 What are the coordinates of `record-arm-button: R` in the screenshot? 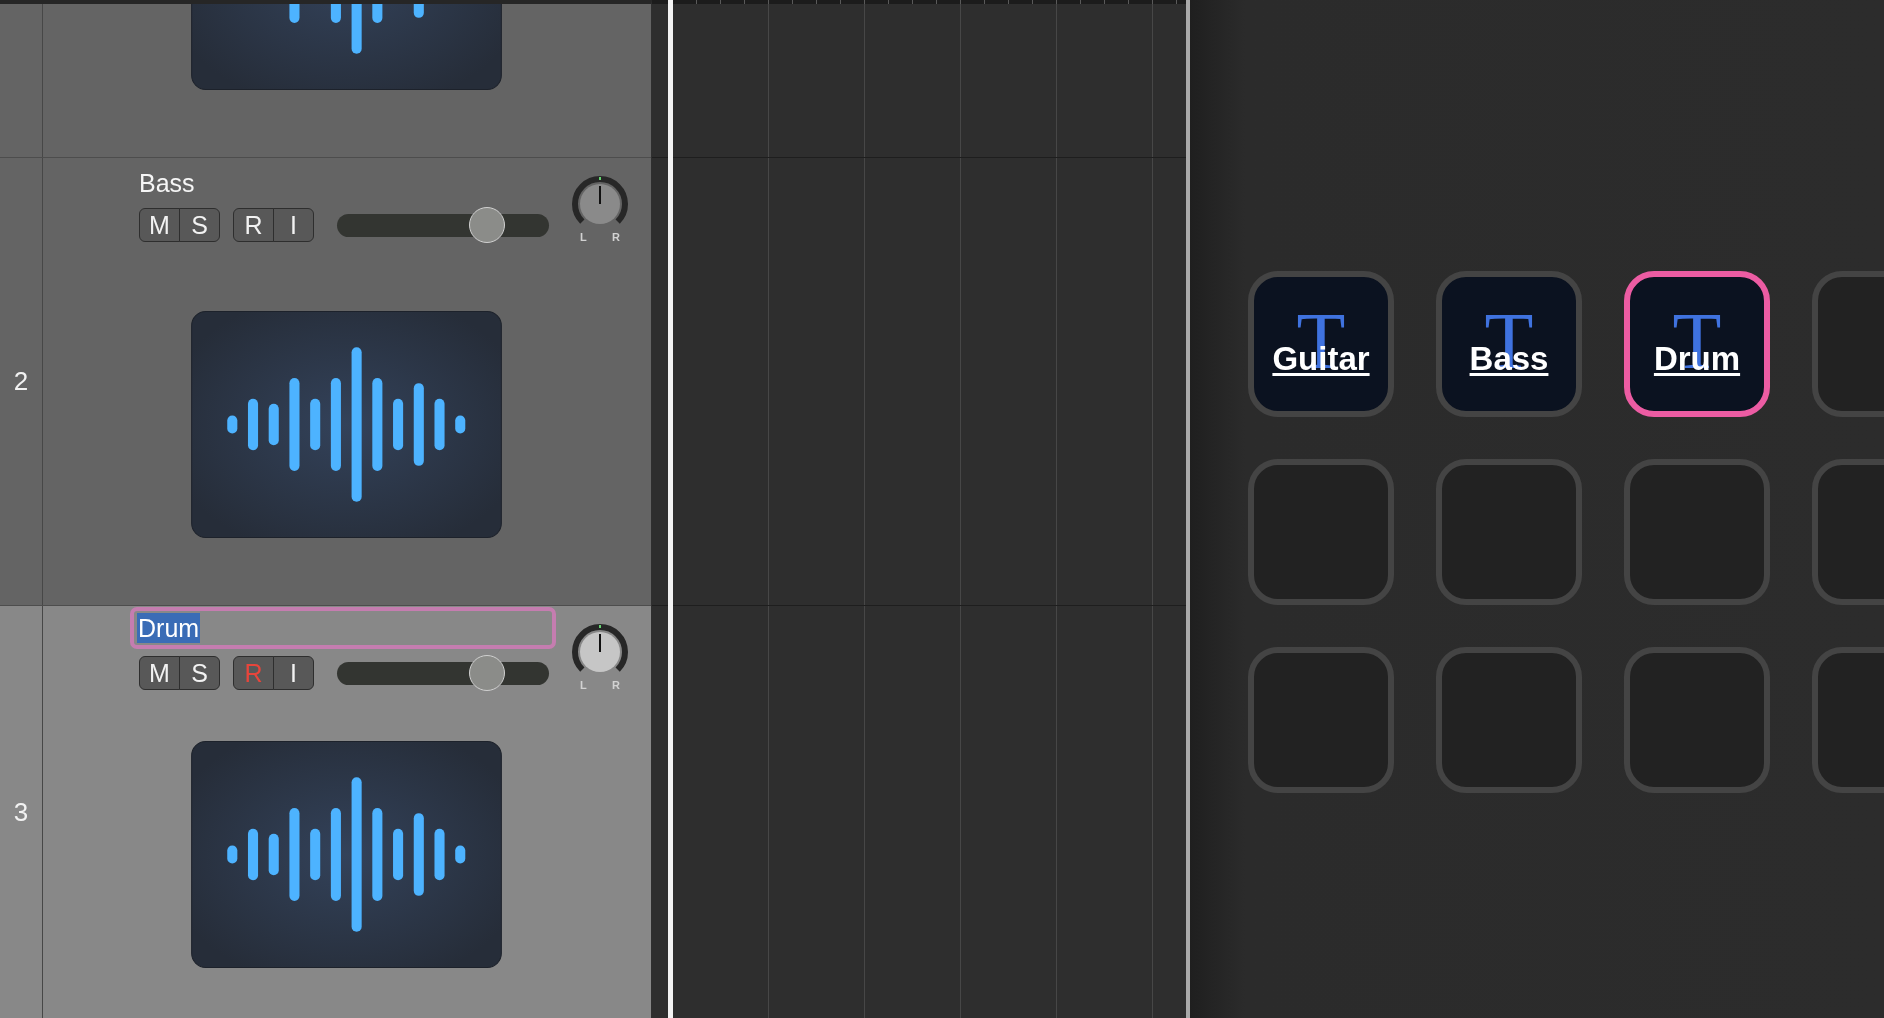 It's located at (253, 225).